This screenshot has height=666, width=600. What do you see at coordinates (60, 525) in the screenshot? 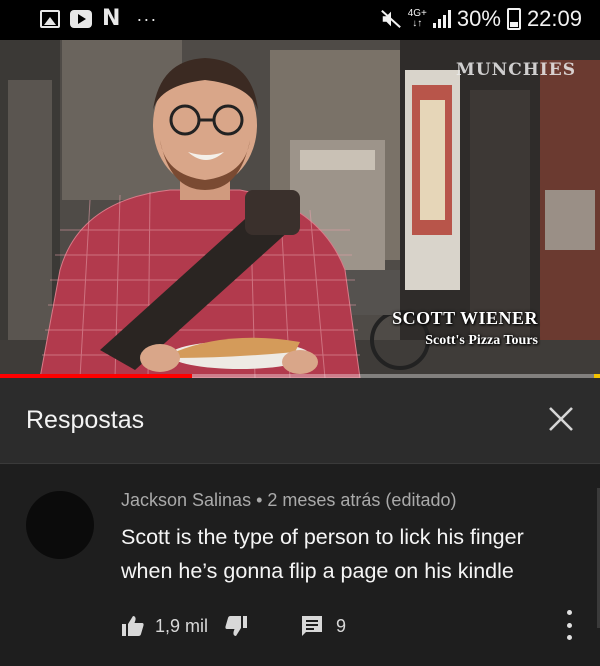
I see `avatar` at bounding box center [60, 525].